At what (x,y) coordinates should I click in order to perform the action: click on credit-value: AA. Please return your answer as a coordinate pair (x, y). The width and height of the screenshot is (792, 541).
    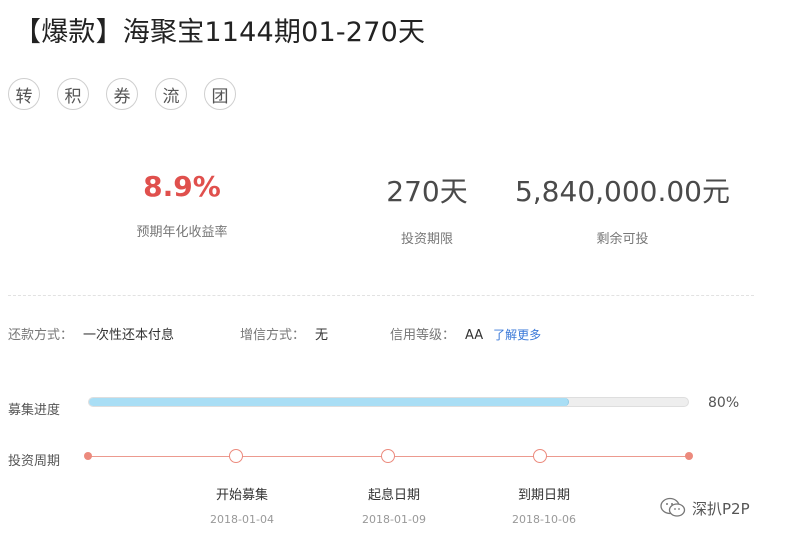
    Looking at the image, I should click on (474, 335).